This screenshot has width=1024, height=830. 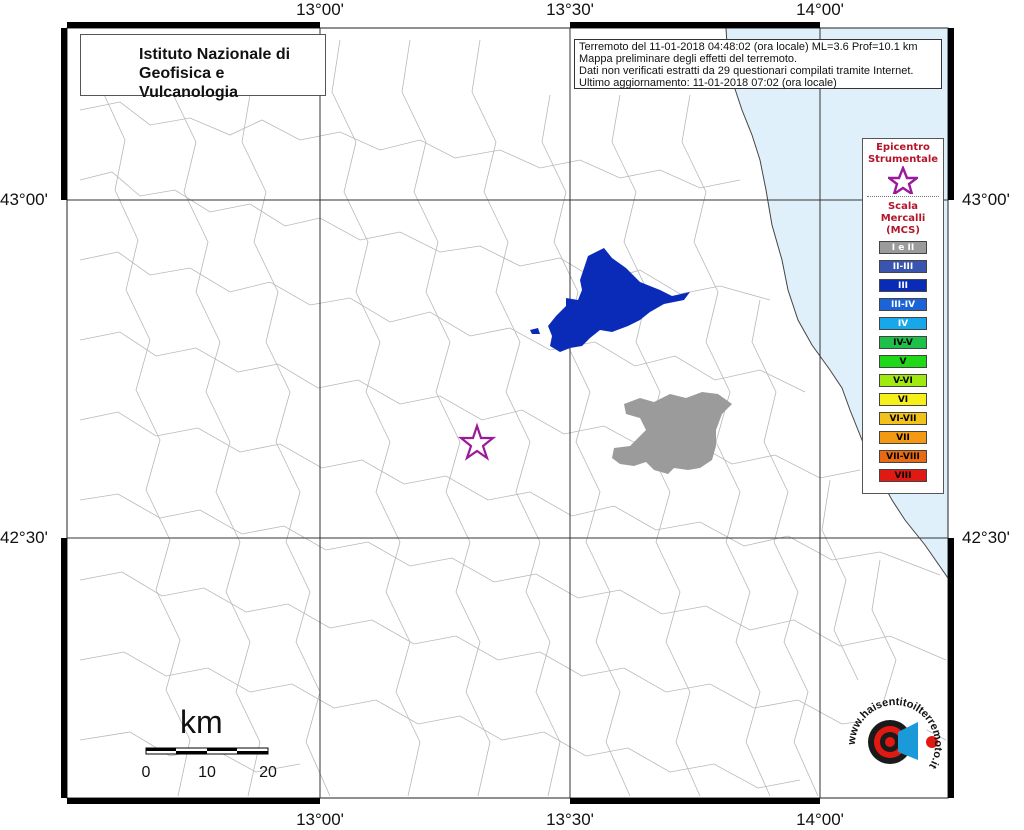 I want to click on legend-scale-title-1: Scala, so click(x=903, y=206).